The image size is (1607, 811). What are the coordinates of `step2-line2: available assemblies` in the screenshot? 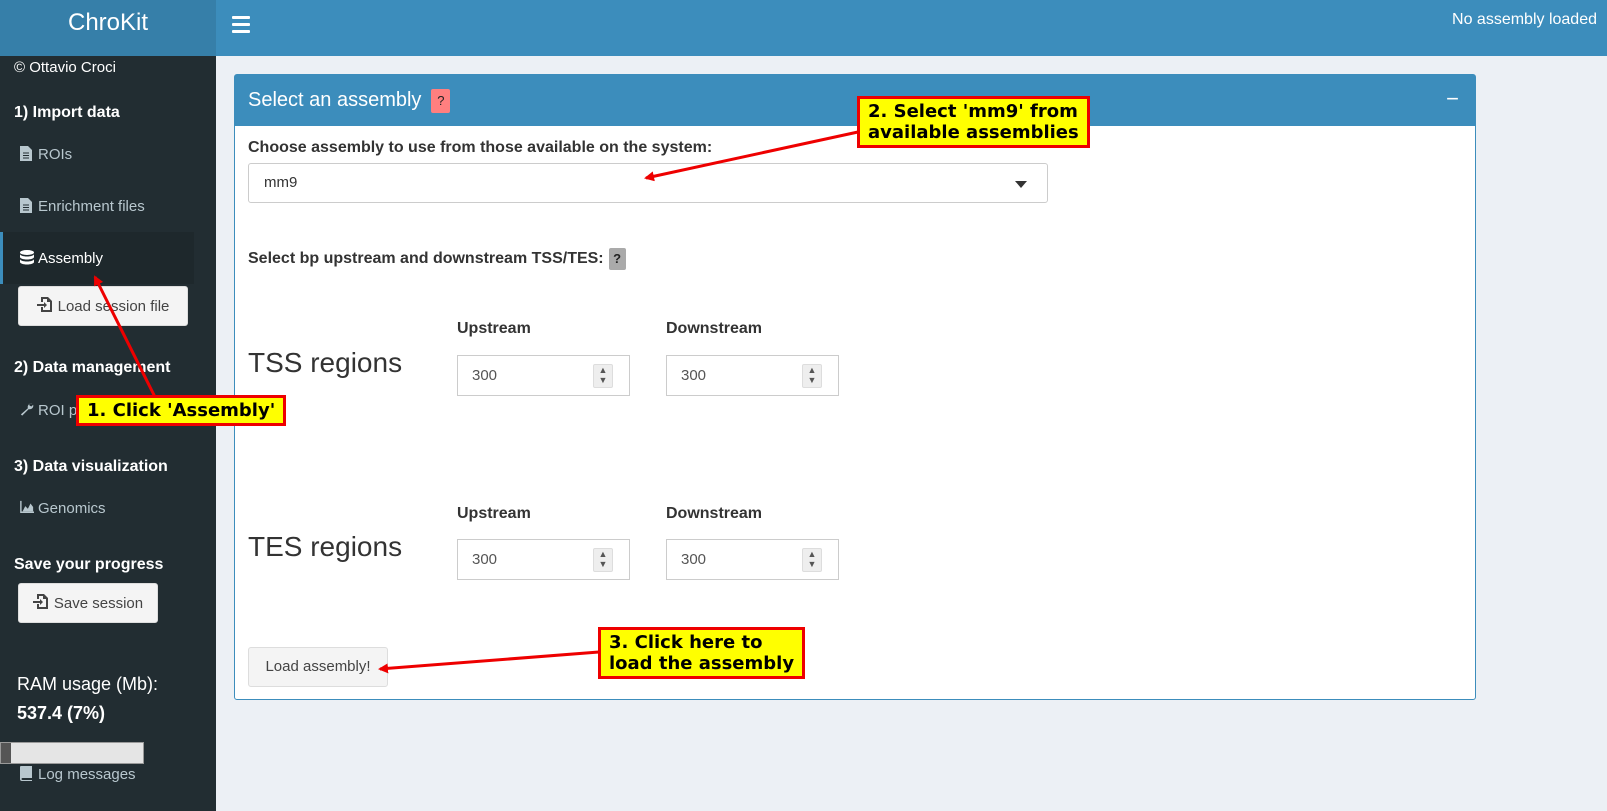 It's located at (973, 132).